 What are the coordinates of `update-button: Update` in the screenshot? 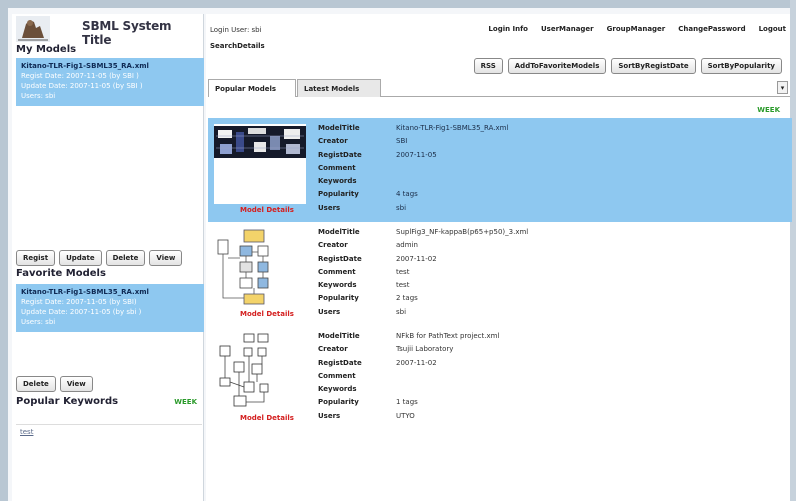 It's located at (80, 258).